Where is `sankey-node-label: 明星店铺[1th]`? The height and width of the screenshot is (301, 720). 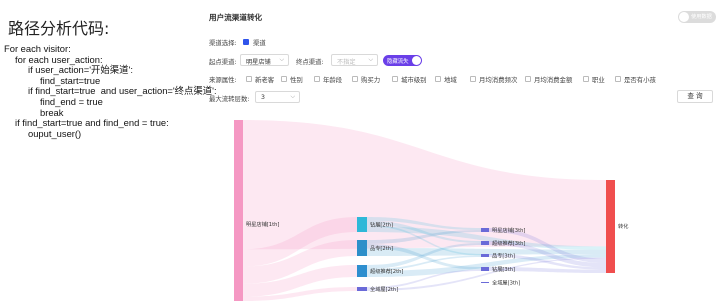
sankey-node-label: 明星店铺[1th] is located at coordinates (262, 224).